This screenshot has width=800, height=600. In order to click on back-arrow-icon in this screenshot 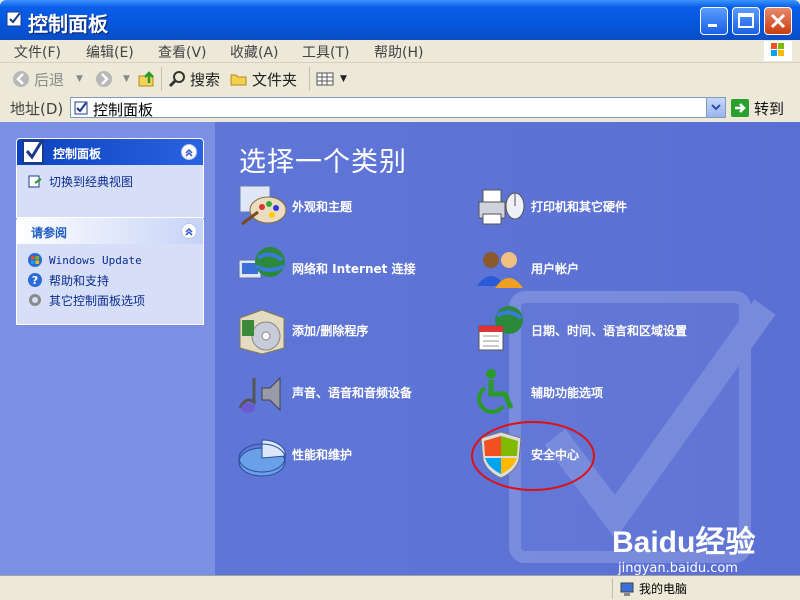, I will do `click(21, 79)`.